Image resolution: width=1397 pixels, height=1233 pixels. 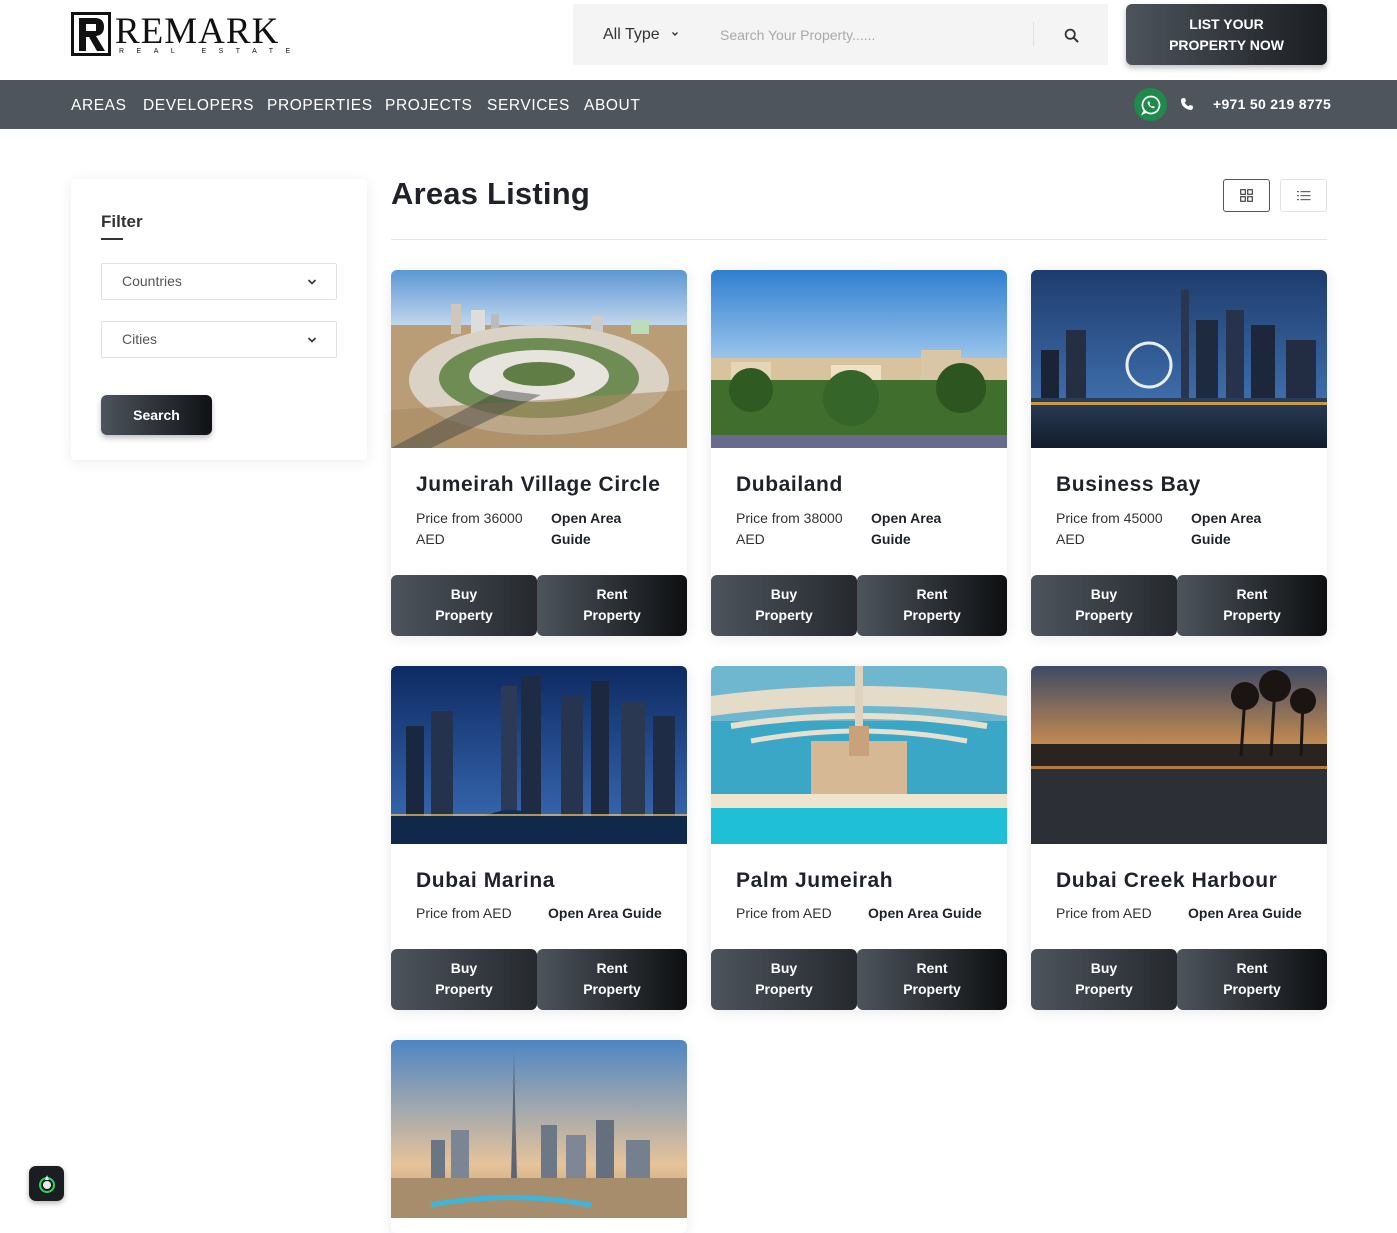 I want to click on list-property-line1: LIST YOUR, so click(x=1226, y=24).